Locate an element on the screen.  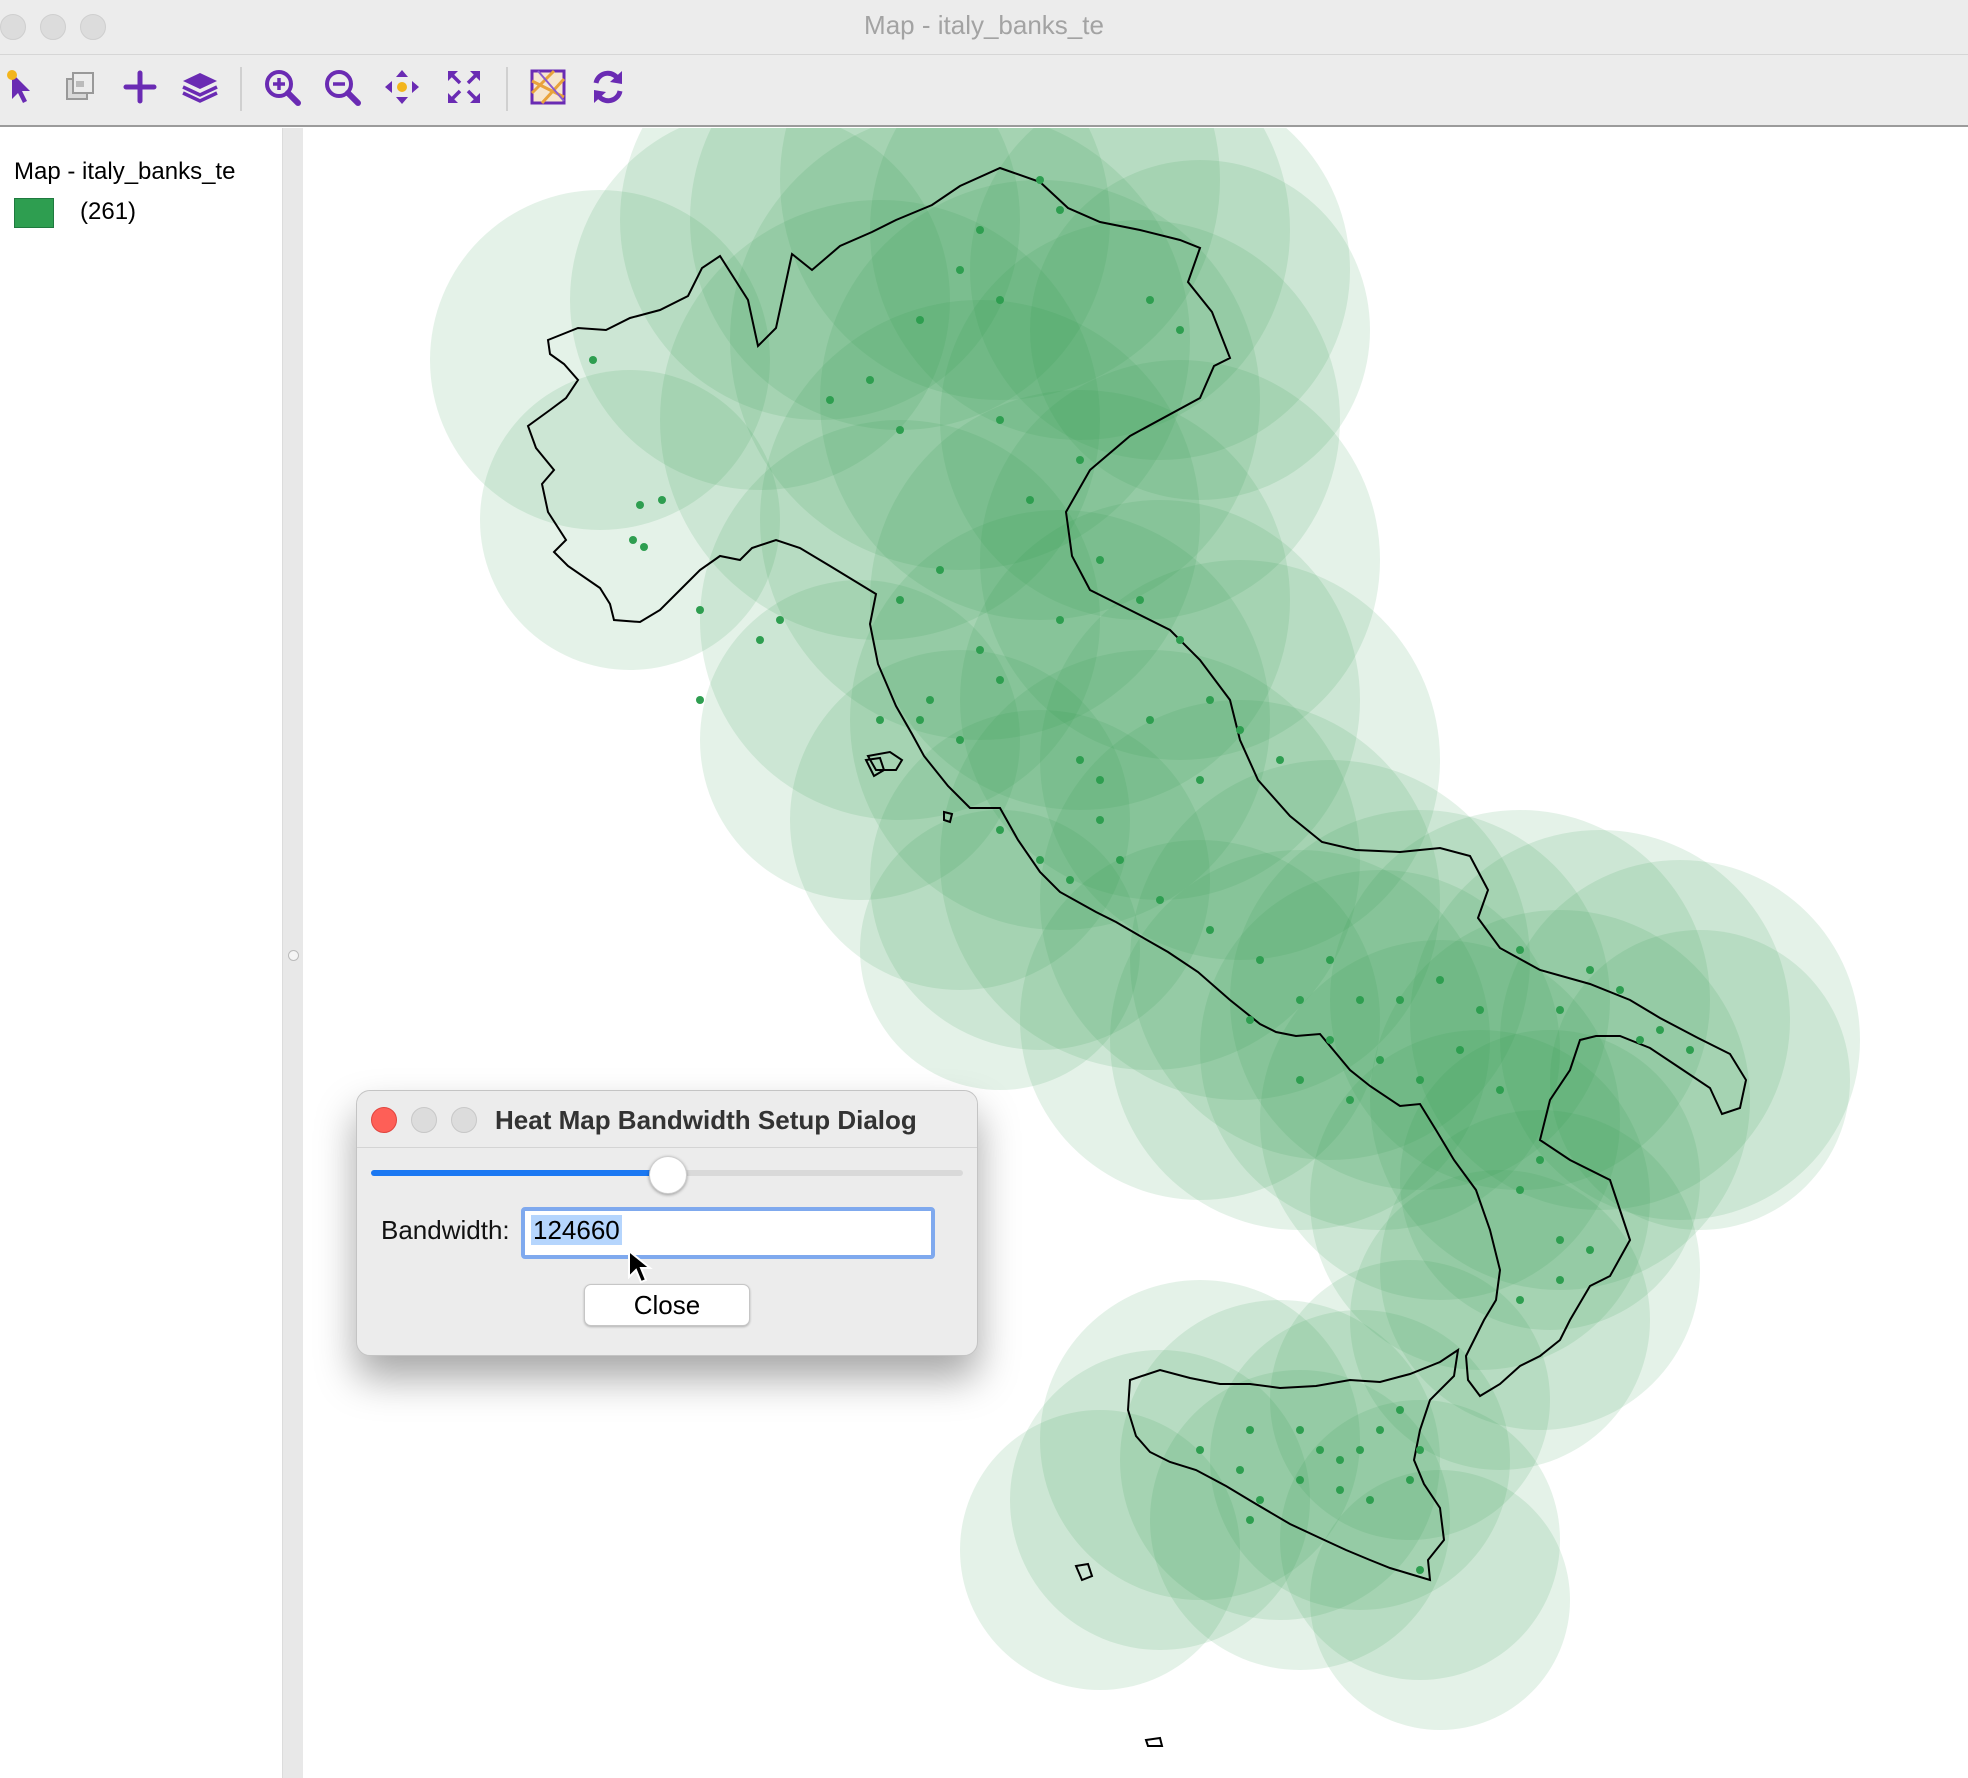
zoom-out-button is located at coordinates (342, 87).